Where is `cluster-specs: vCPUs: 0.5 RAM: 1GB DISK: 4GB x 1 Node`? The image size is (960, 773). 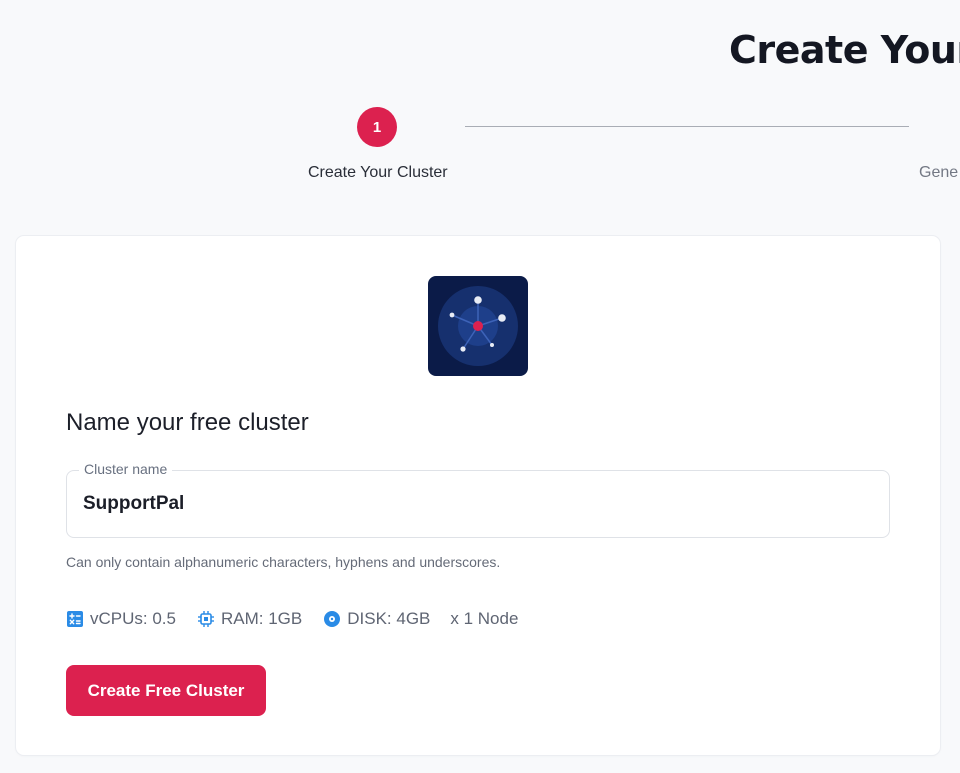
cluster-specs: vCPUs: 0.5 RAM: 1GB DISK: 4GB x 1 Node is located at coordinates (292, 619).